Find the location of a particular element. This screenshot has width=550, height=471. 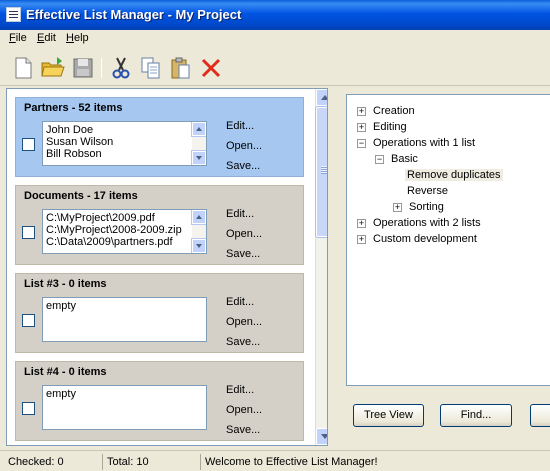

list-item: C:\Data\2009\partners.pdf is located at coordinates (109, 242).